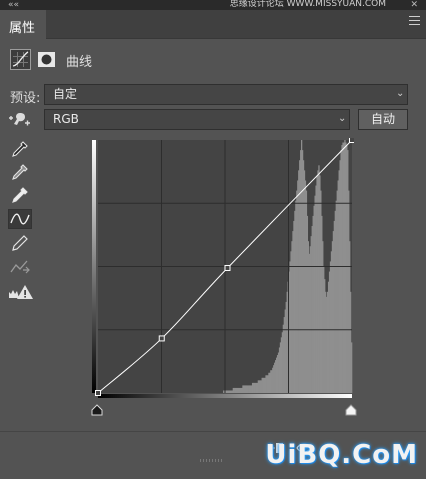 This screenshot has width=426, height=479. I want to click on output-gradient-bar, so click(94, 266).